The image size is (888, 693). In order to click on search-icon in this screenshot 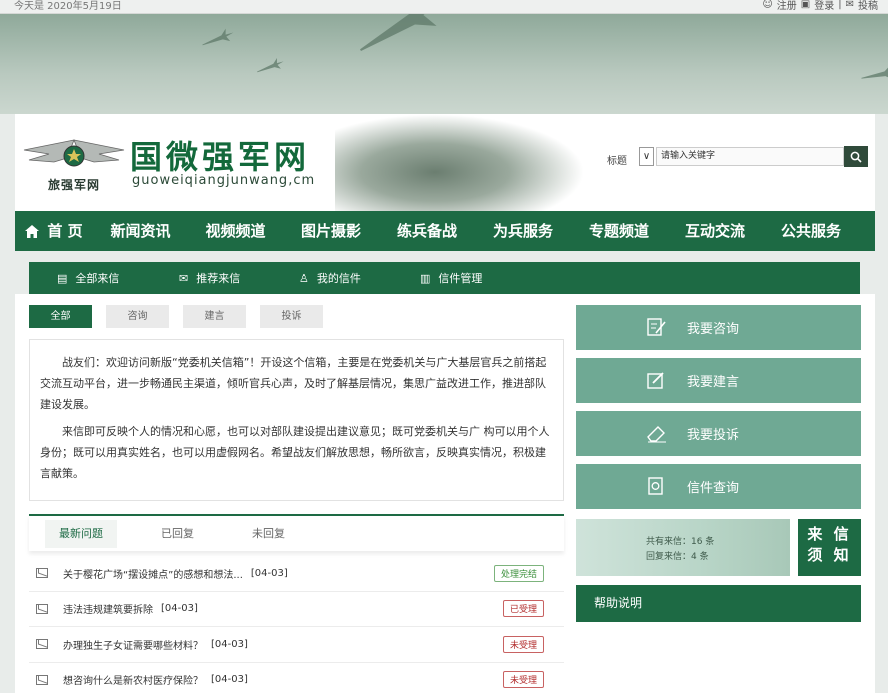, I will do `click(856, 157)`.